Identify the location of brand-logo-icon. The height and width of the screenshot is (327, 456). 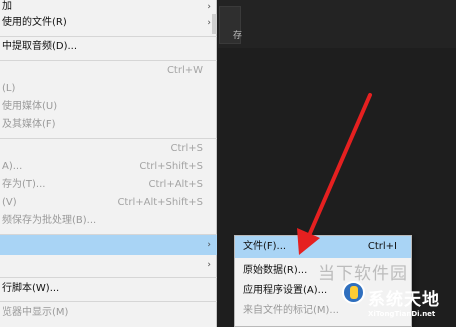
(353, 292).